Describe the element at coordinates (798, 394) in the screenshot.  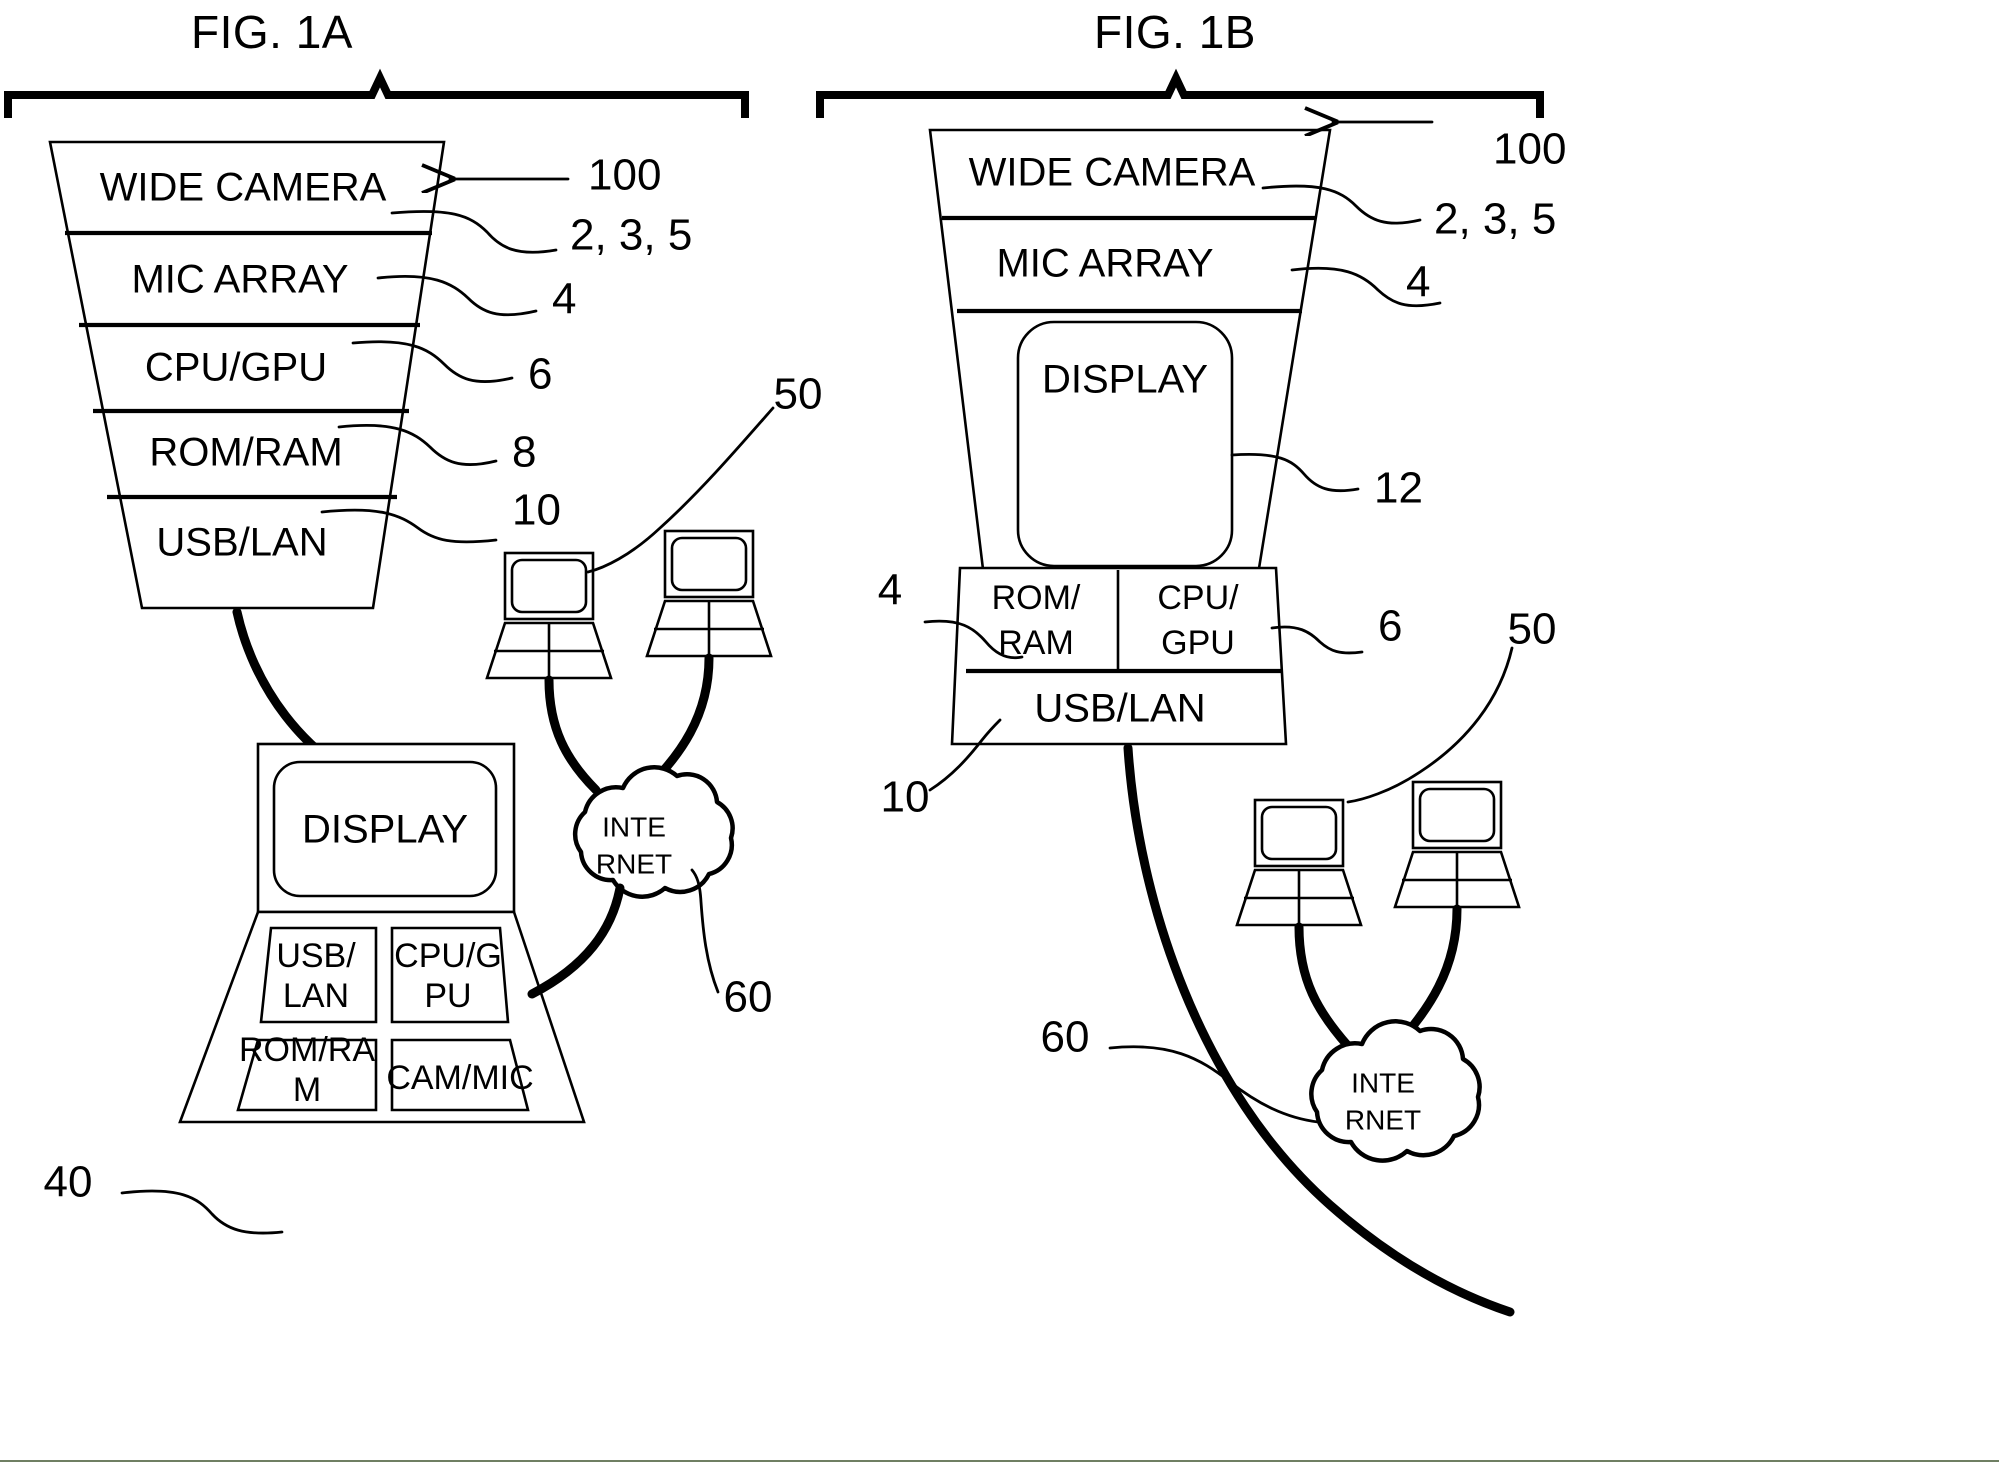
I see `ref-50-1a: 50` at that location.